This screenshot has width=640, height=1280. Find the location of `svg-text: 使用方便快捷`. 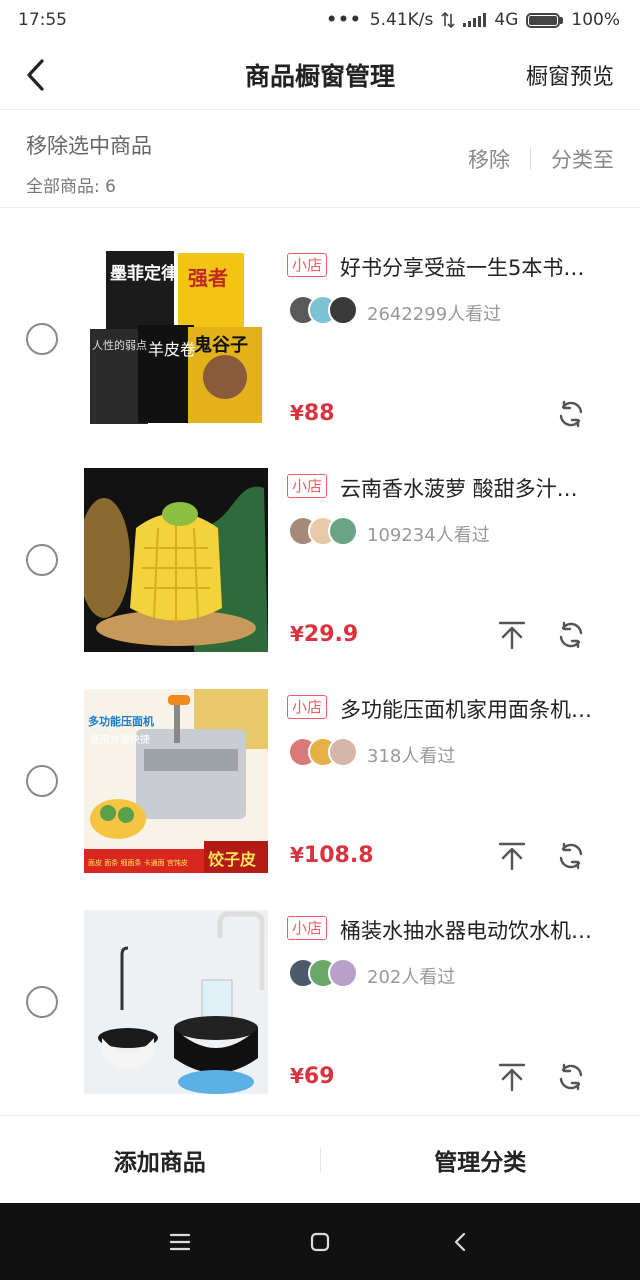

svg-text: 使用方便快捷 is located at coordinates (120, 739).